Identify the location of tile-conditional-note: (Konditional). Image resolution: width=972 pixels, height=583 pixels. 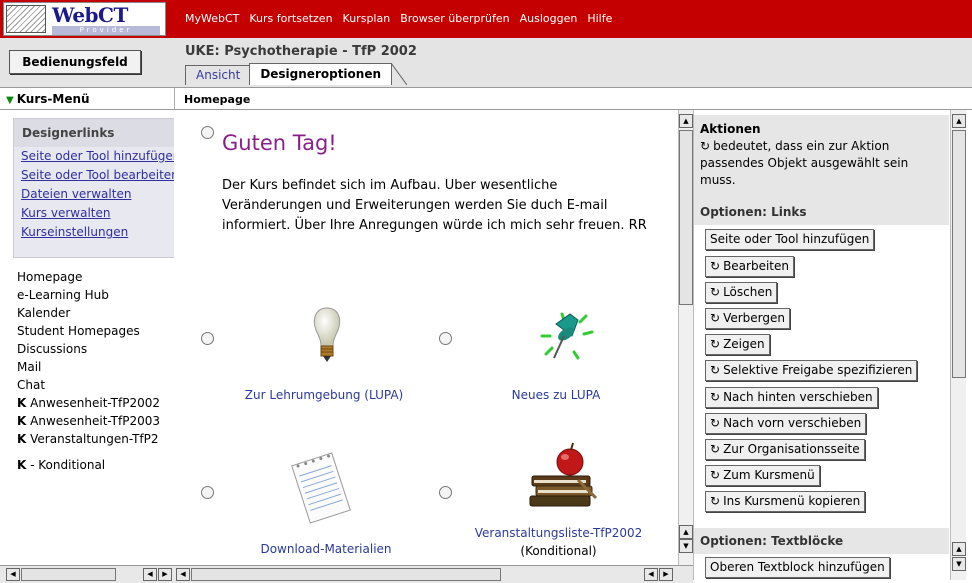
(558, 551).